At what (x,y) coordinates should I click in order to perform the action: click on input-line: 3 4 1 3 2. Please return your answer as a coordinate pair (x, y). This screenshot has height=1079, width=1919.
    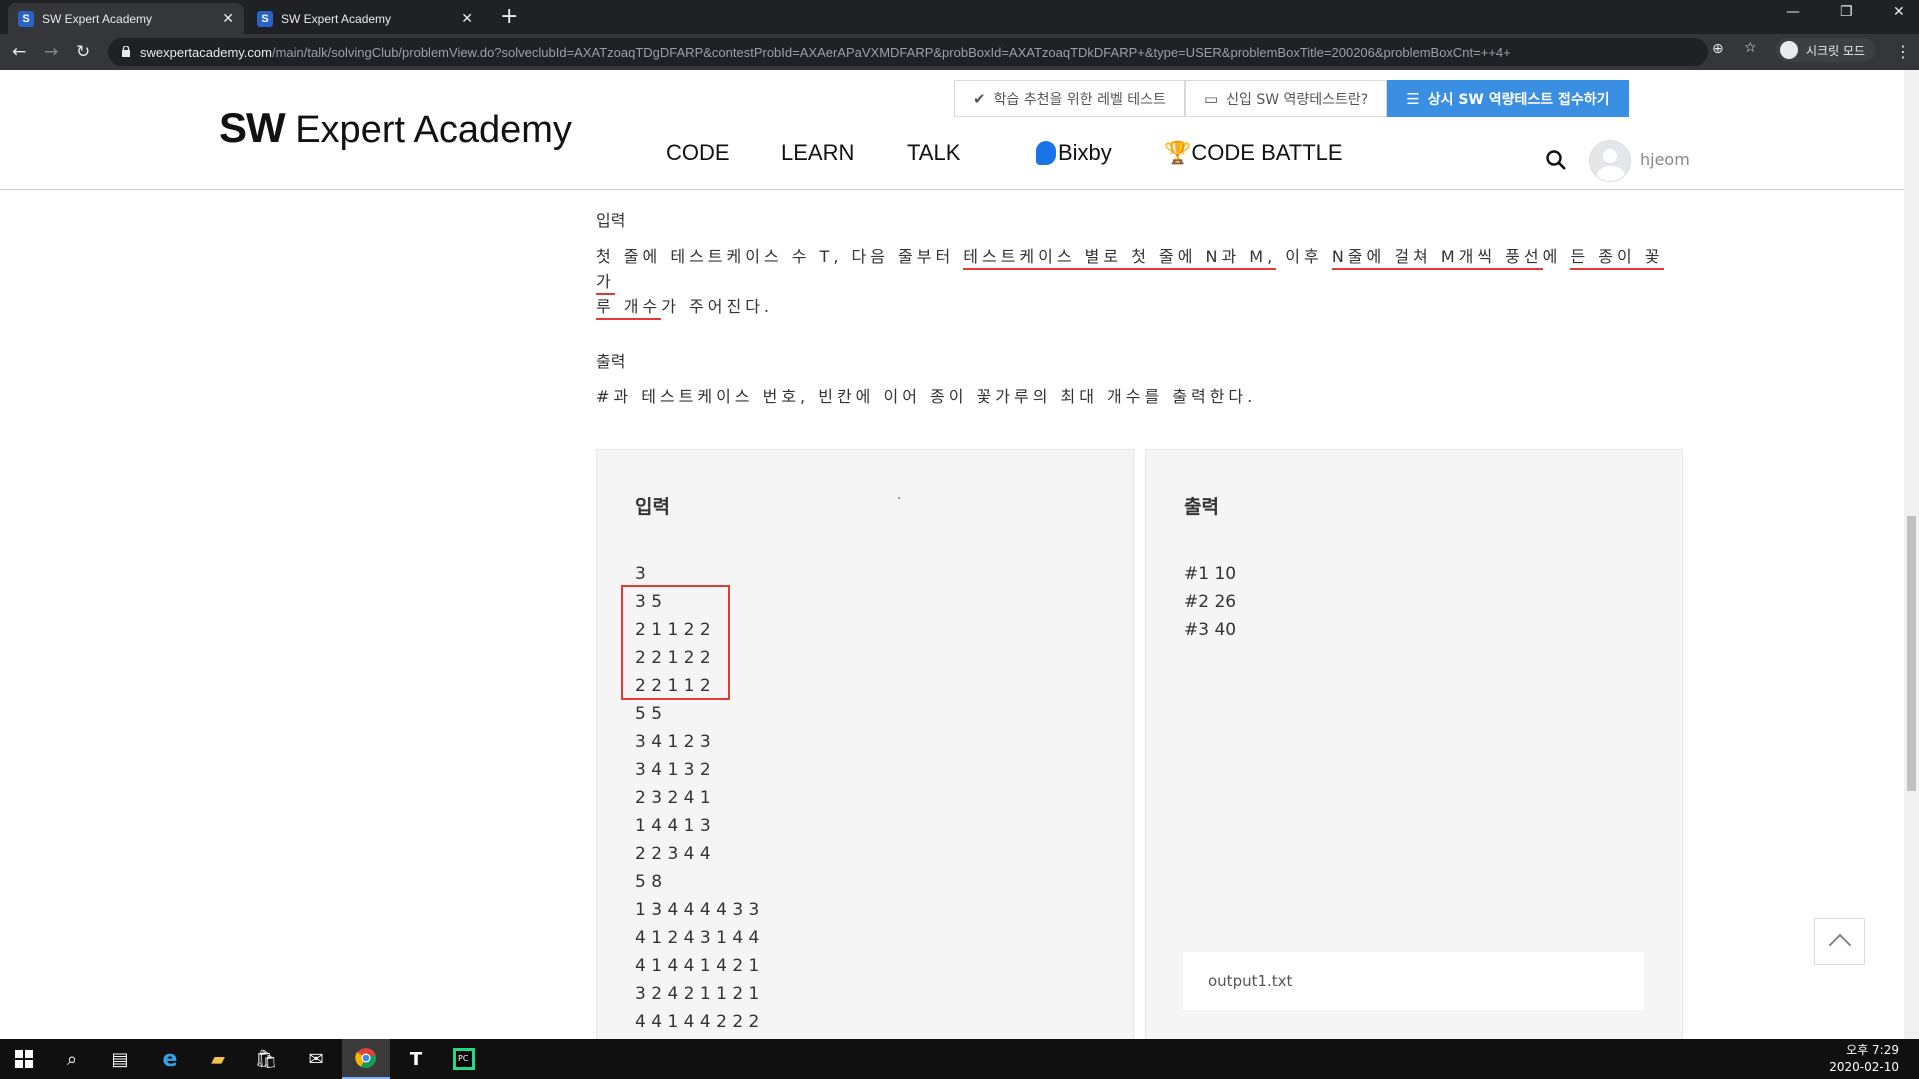
    Looking at the image, I should click on (673, 770).